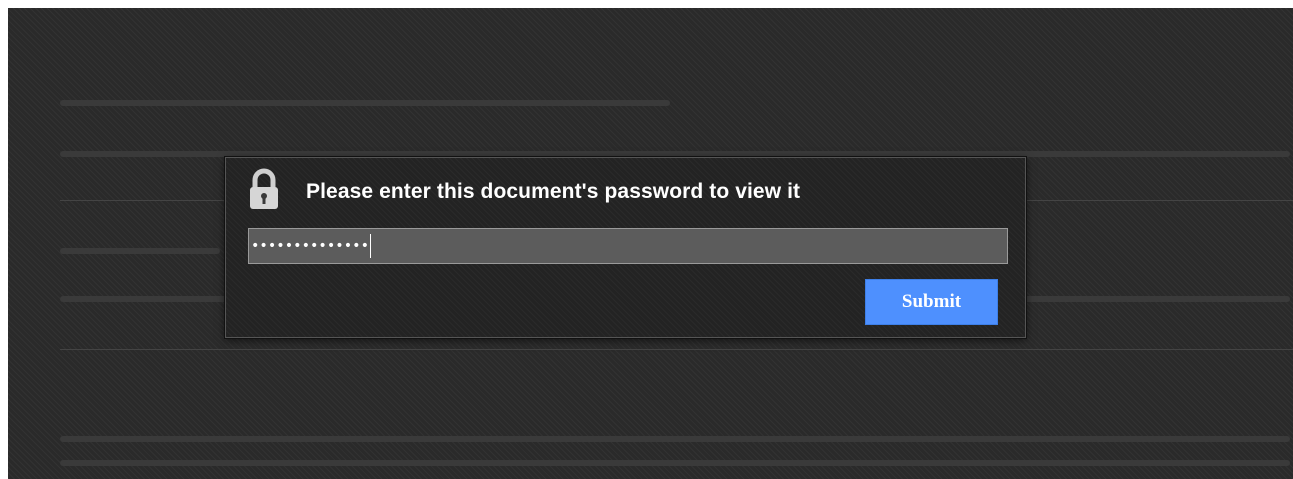  Describe the element at coordinates (371, 246) in the screenshot. I see `text-caret` at that location.